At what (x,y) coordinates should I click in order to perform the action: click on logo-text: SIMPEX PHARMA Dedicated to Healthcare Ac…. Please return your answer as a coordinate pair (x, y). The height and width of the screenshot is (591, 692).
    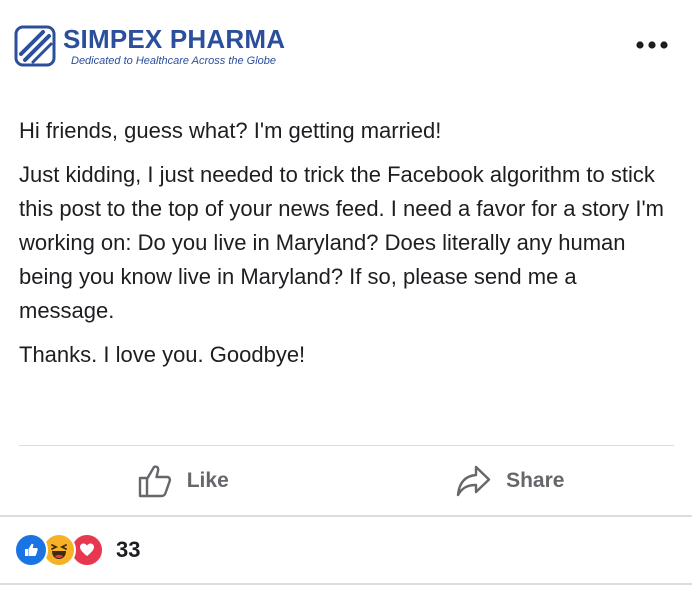
    Looking at the image, I should click on (174, 45).